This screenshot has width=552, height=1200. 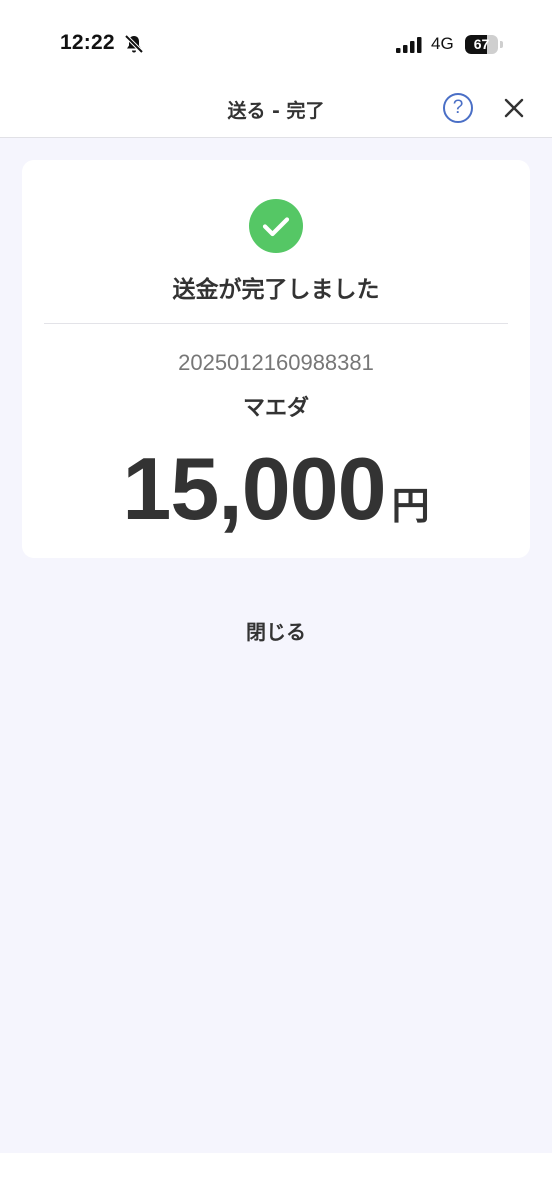 What do you see at coordinates (276, 40) in the screenshot?
I see `status-bar: 12:22 4G 67` at bounding box center [276, 40].